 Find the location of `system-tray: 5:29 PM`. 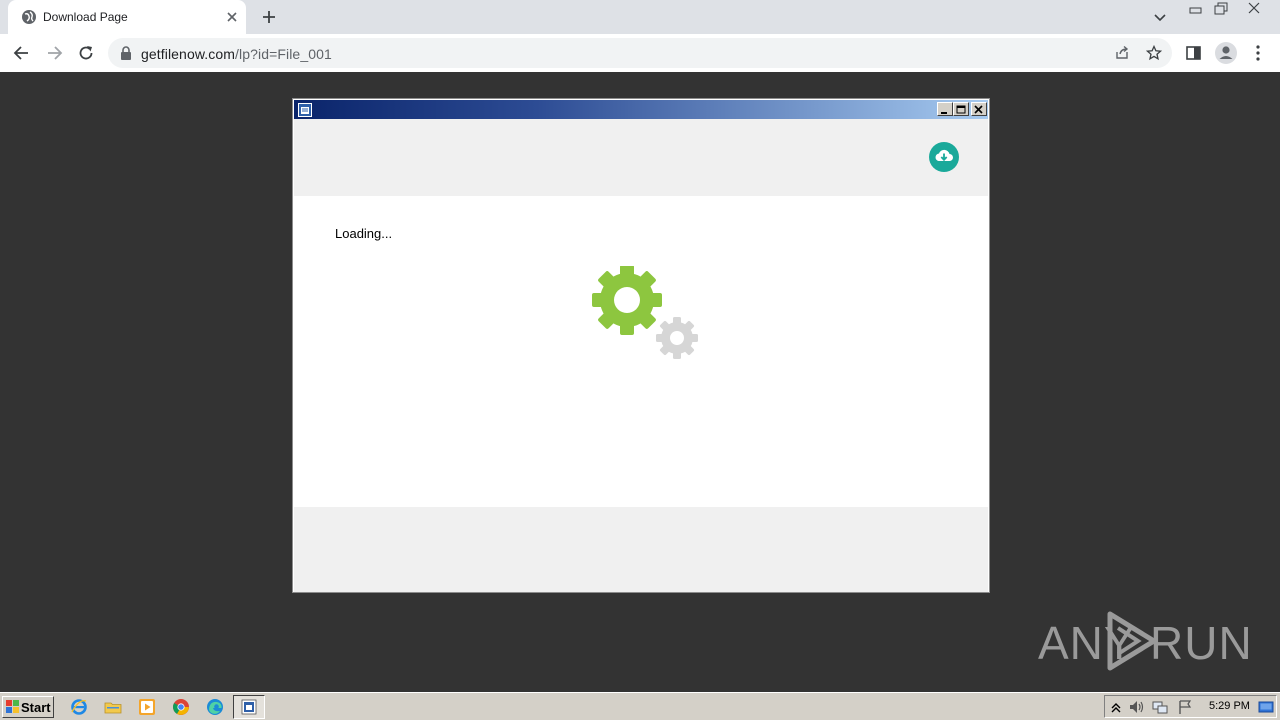

system-tray: 5:29 PM is located at coordinates (1190, 706).